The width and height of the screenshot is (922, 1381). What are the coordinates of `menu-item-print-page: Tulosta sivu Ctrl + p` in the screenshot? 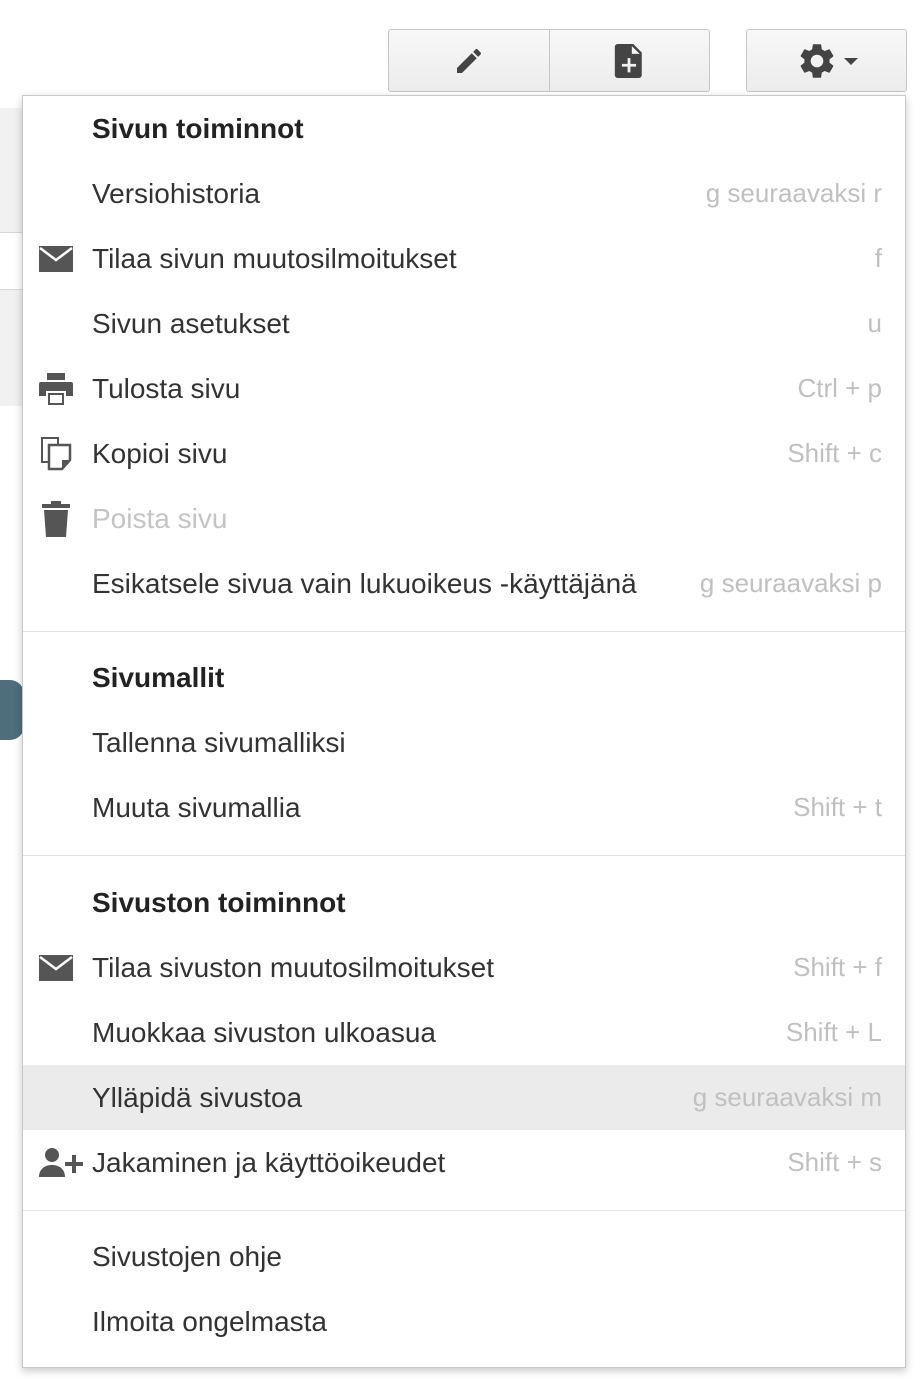 It's located at (464, 388).